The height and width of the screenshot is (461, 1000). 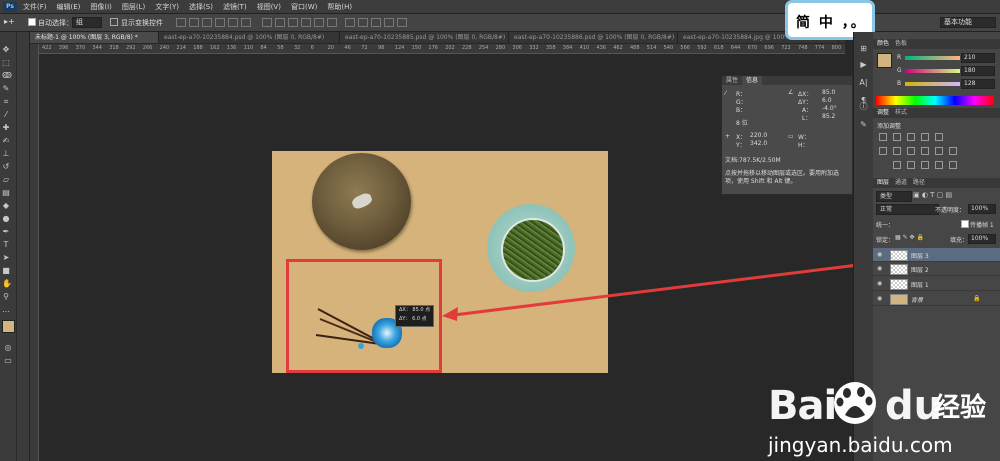 I want to click on menu-select: 选择(S), so click(x=201, y=7).